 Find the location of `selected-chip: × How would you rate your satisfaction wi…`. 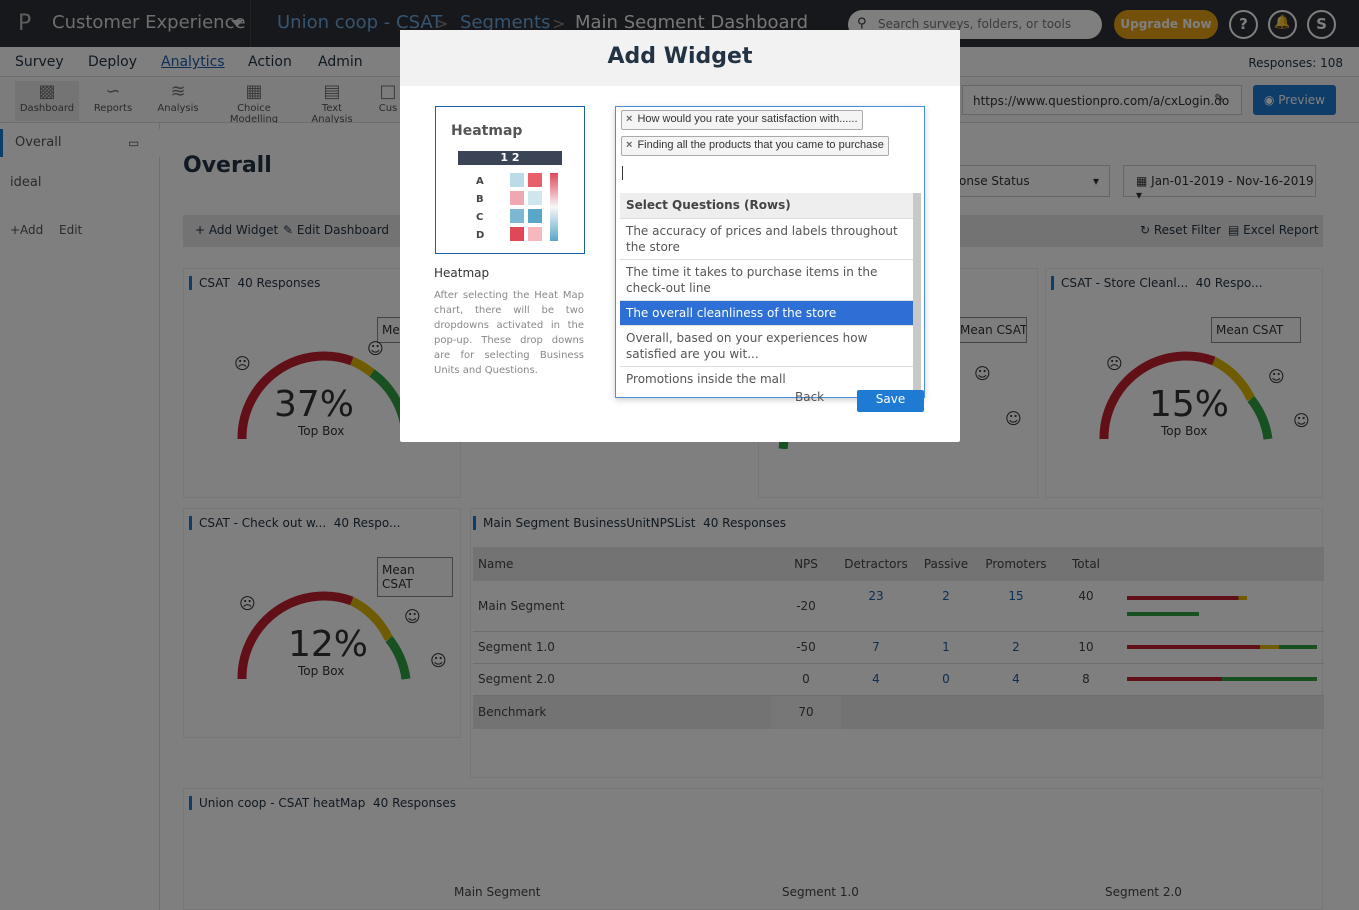

selected-chip: × How would you rate your satisfaction wi… is located at coordinates (742, 120).